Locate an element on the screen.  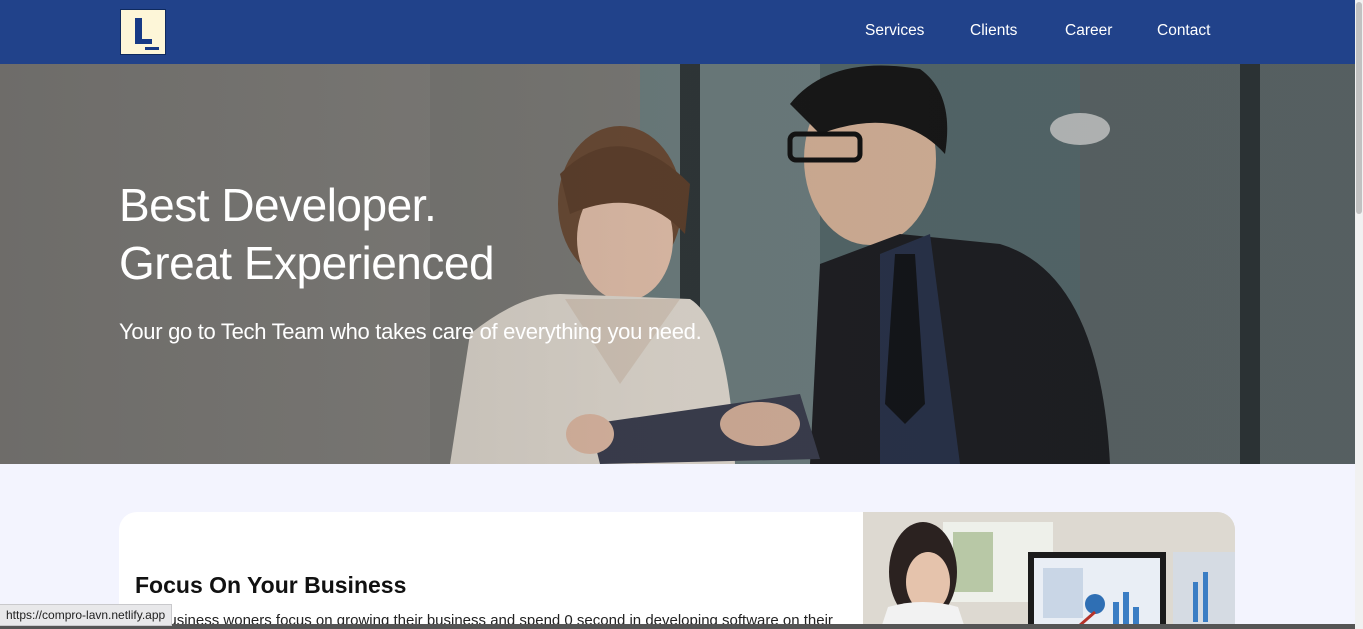
scrollbar-thumb is located at coordinates (1359, 108).